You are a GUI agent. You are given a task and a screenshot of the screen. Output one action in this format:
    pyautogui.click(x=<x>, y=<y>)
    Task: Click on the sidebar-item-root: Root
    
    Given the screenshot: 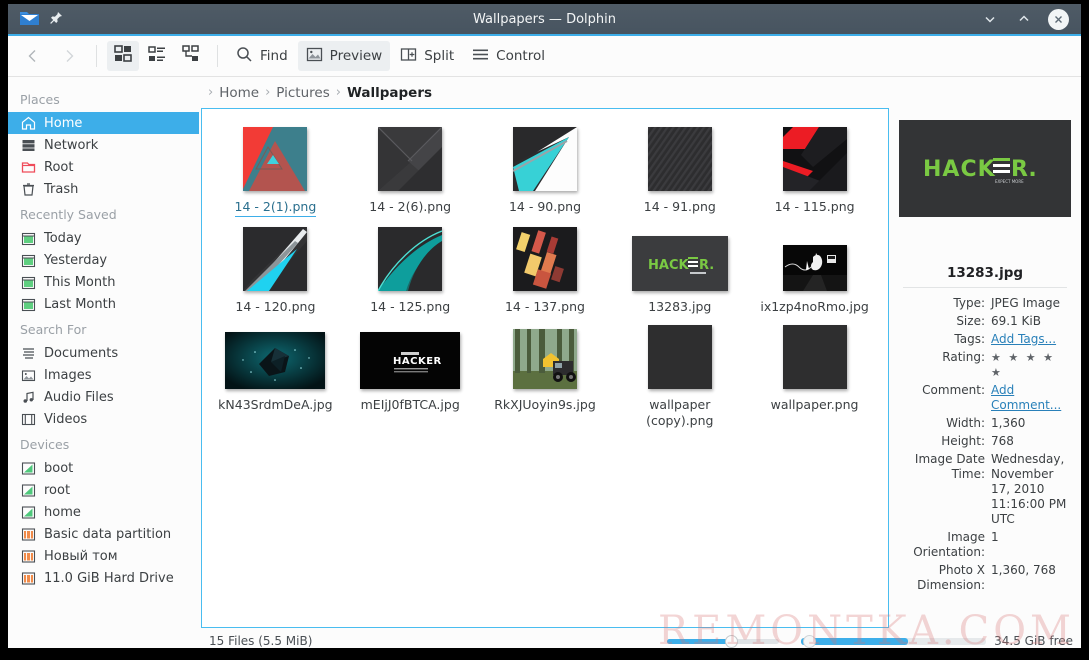 What is the action you would take?
    pyautogui.click(x=103, y=167)
    